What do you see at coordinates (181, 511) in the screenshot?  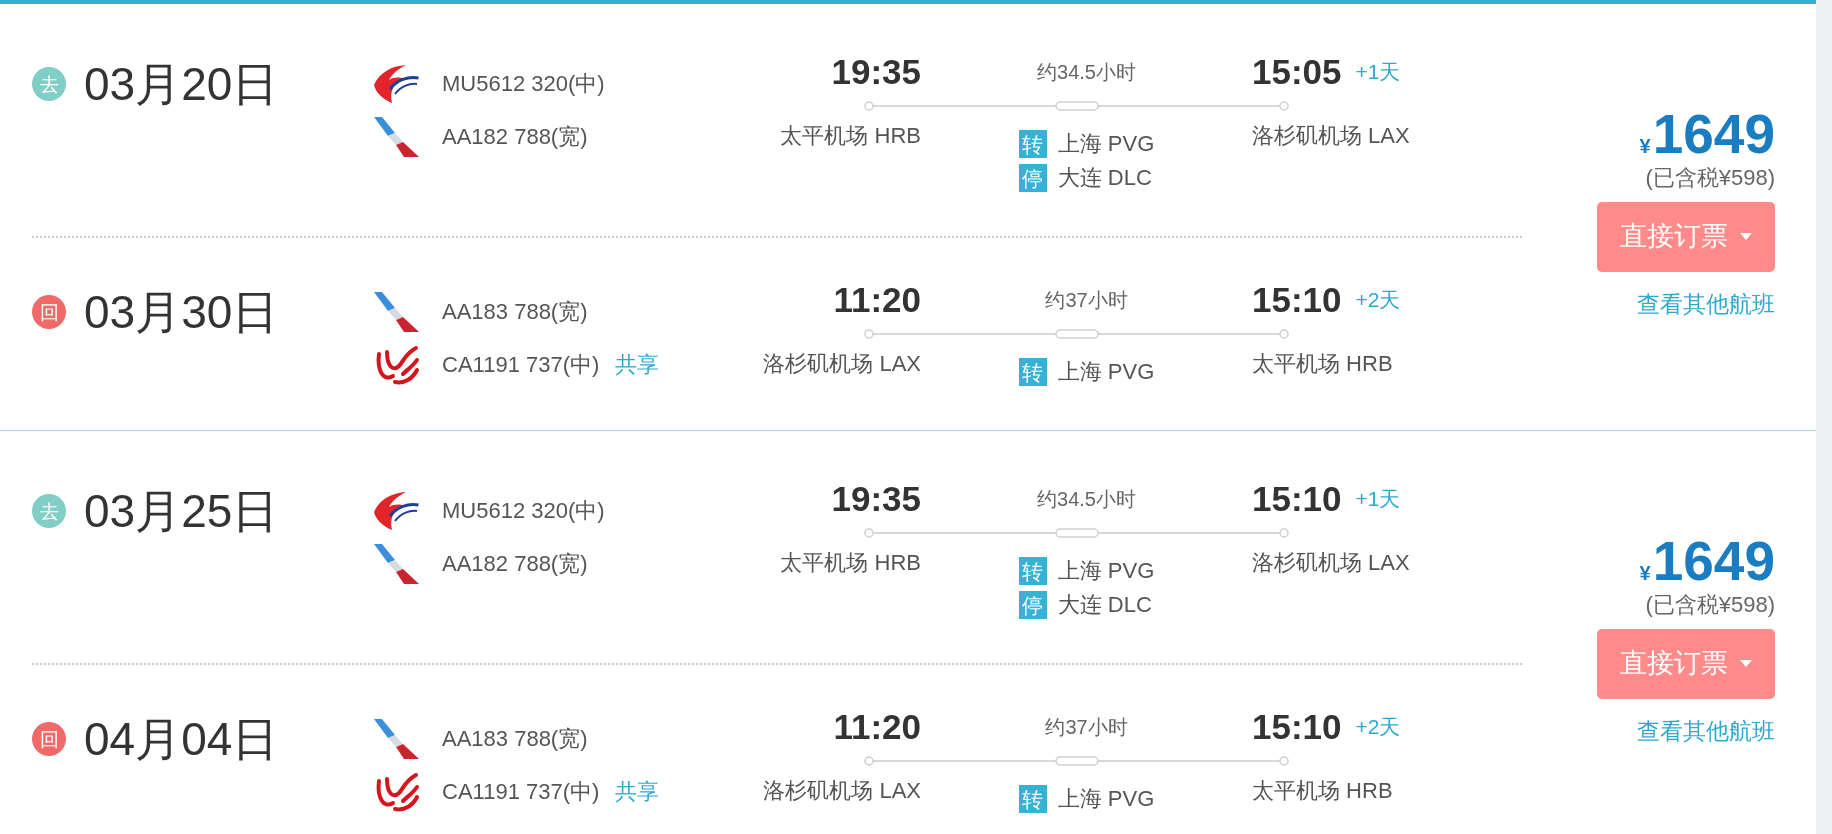 I see `date: 03月25日` at bounding box center [181, 511].